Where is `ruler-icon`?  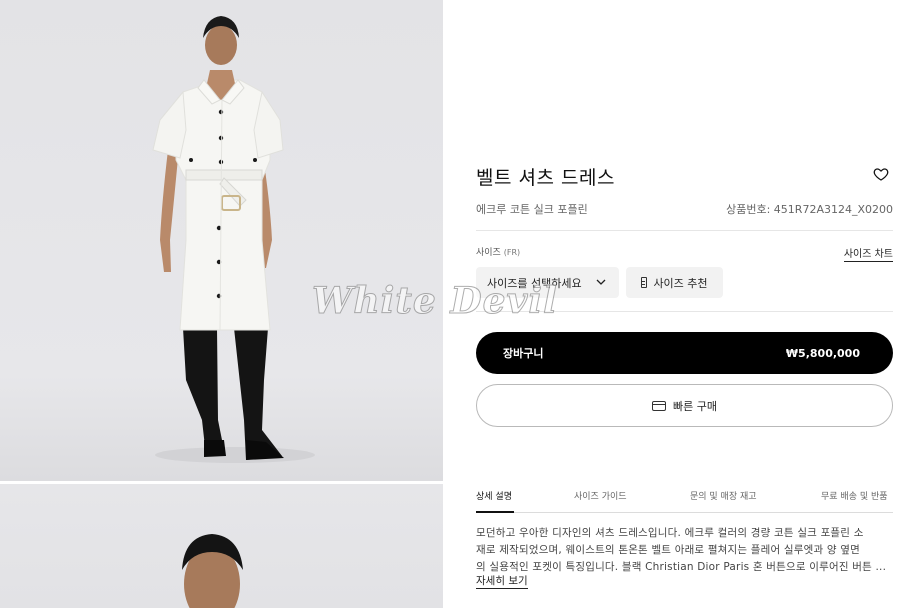 ruler-icon is located at coordinates (644, 282).